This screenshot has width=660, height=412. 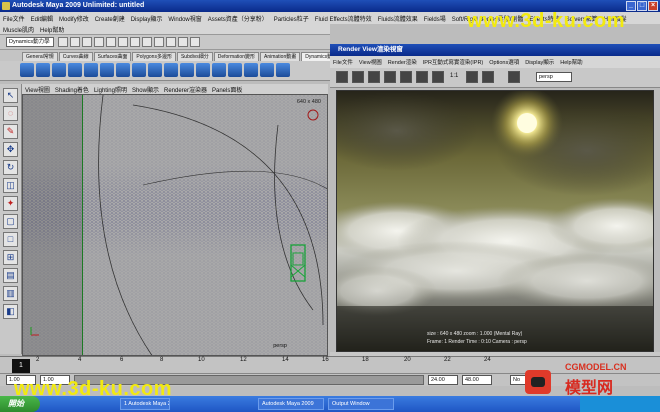 I want to click on menu-display: Display顯示, so click(x=147, y=18).